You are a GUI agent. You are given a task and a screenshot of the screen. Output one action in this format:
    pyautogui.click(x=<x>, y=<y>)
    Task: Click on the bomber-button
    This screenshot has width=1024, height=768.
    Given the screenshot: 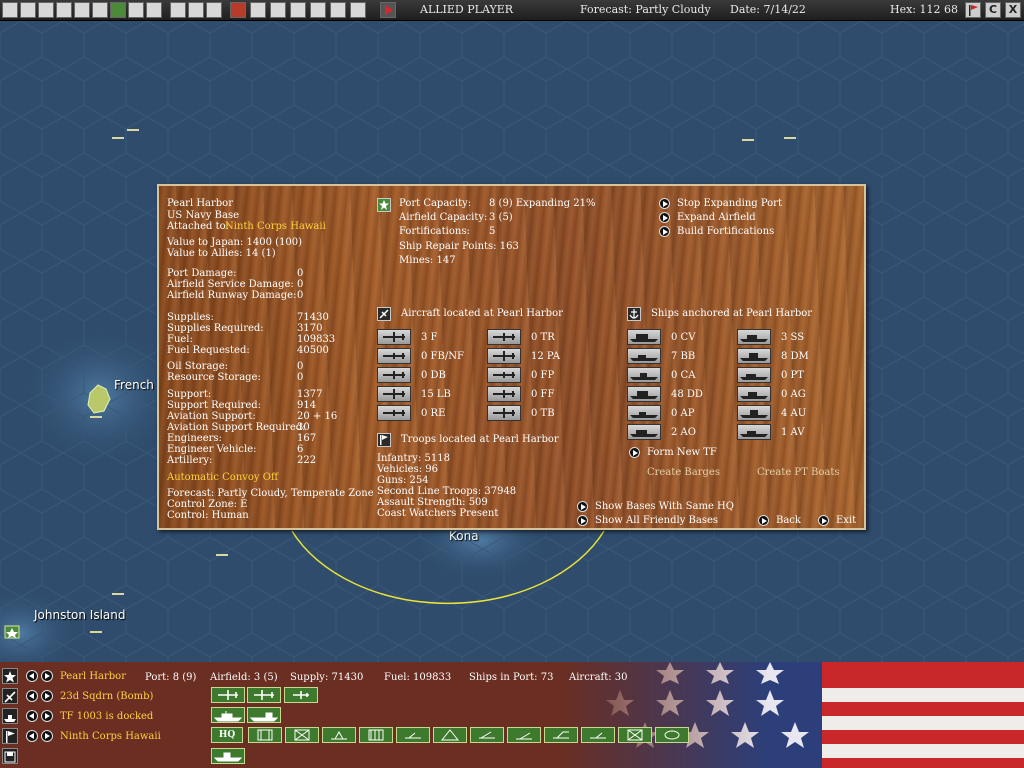 What is the action you would take?
    pyautogui.click(x=228, y=695)
    